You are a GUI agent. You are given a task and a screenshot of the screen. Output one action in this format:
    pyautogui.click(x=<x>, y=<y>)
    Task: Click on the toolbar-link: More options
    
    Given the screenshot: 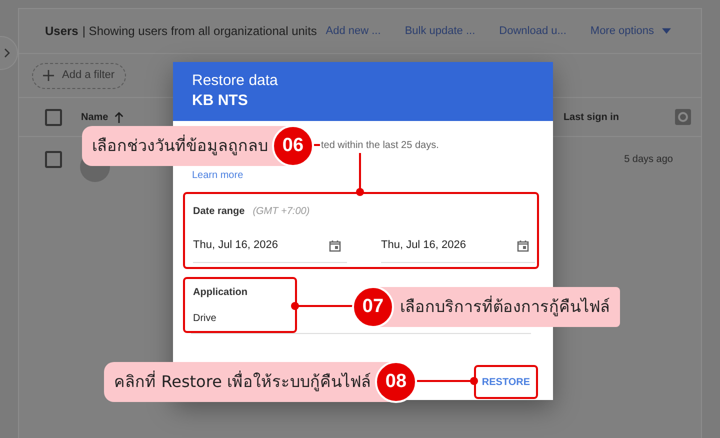 What is the action you would take?
    pyautogui.click(x=630, y=31)
    